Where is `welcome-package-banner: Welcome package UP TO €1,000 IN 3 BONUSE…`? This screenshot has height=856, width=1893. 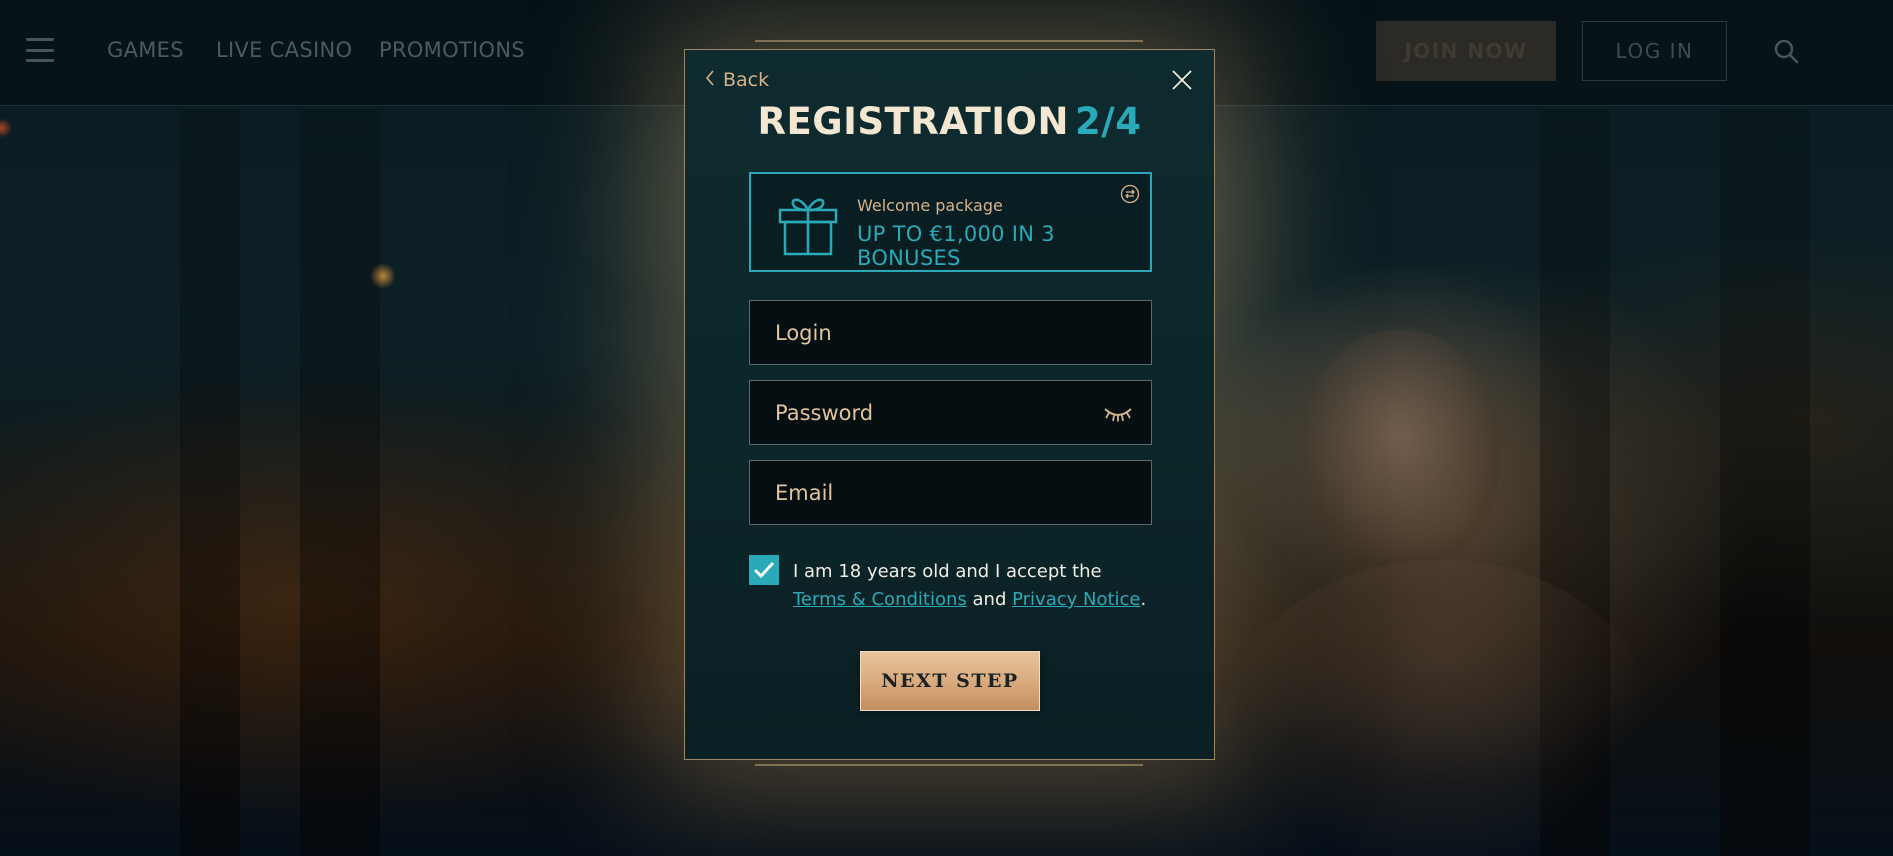 welcome-package-banner: Welcome package UP TO €1,000 IN 3 BONUSE… is located at coordinates (950, 222).